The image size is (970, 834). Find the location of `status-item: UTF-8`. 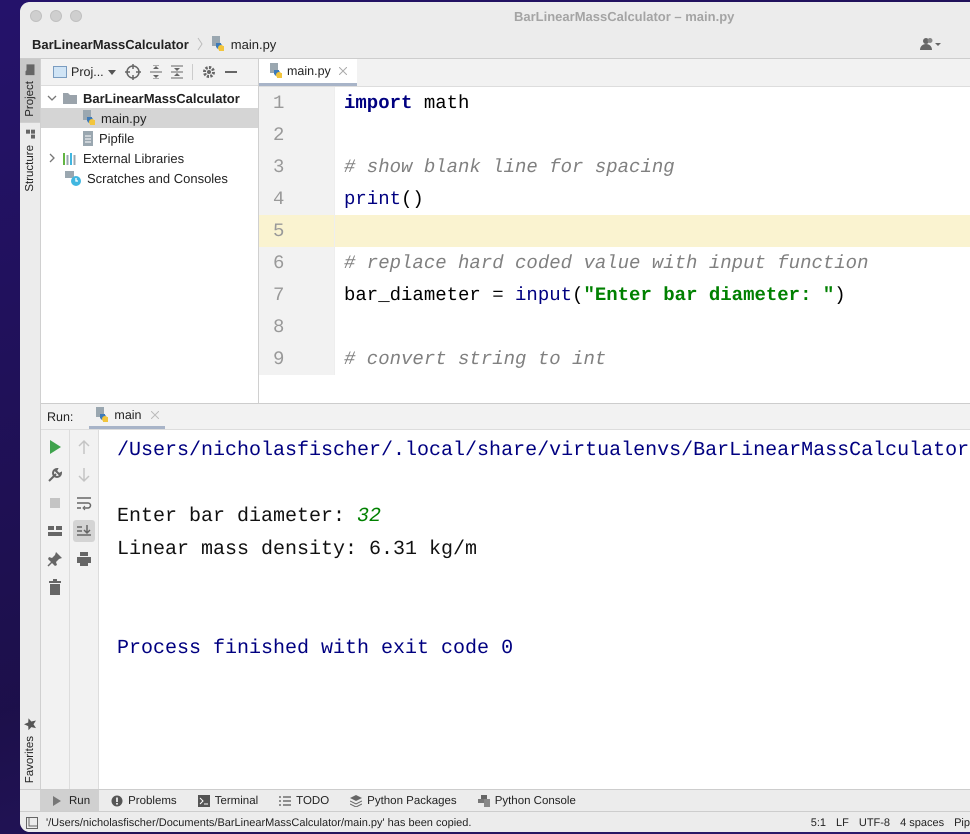

status-item: UTF-8 is located at coordinates (874, 823).